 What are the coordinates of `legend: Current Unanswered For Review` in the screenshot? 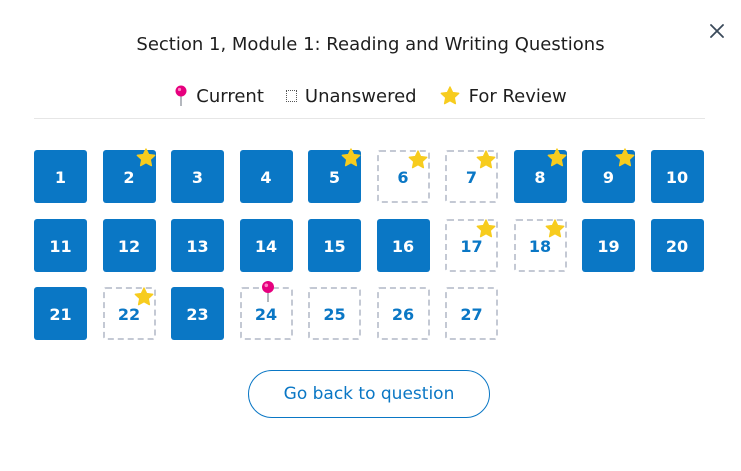 It's located at (370, 96).